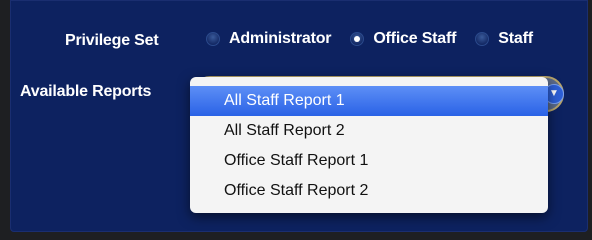  Describe the element at coordinates (213, 39) in the screenshot. I see `radio-button-administrator` at that location.